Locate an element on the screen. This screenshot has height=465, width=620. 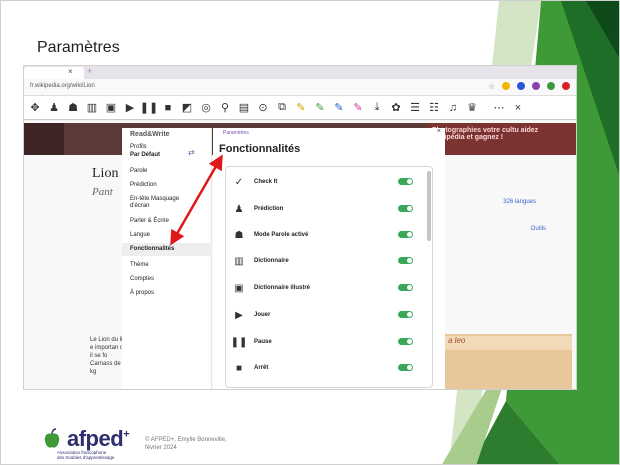
red-arrow-annotation is located at coordinates (196, 200).